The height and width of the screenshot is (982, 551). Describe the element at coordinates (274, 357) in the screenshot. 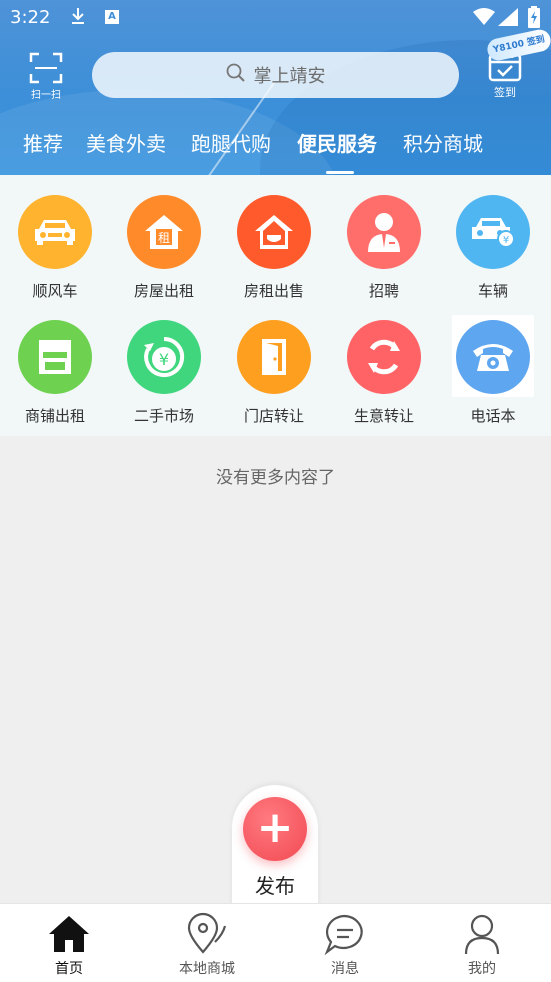

I see `door-icon` at that location.